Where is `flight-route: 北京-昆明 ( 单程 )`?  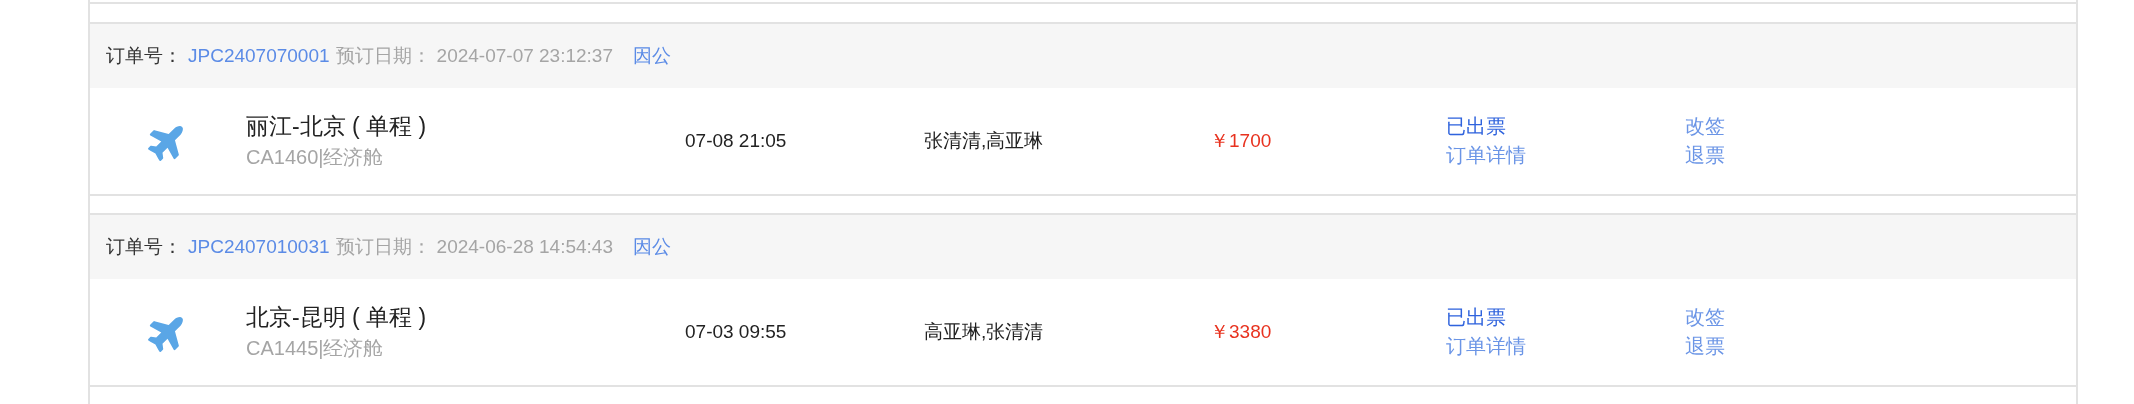 flight-route: 北京-昆明 ( 单程 ) is located at coordinates (336, 317).